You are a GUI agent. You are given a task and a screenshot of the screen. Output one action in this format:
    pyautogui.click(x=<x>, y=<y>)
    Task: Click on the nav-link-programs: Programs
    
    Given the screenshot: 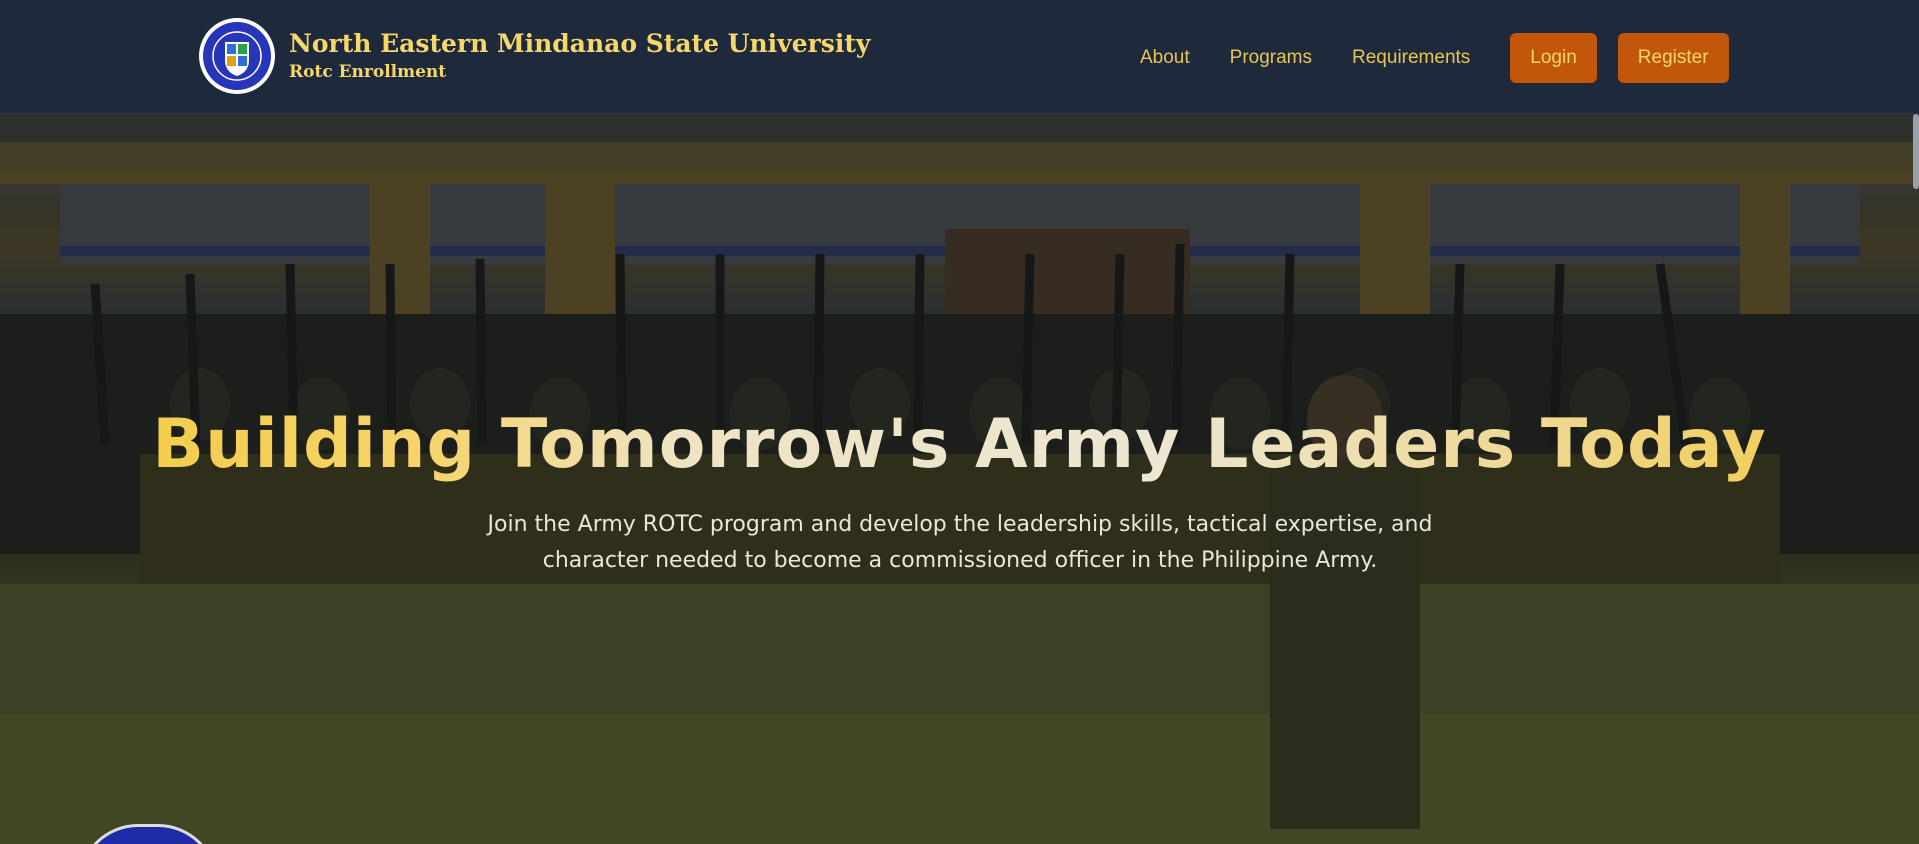 What is the action you would take?
    pyautogui.click(x=1271, y=58)
    